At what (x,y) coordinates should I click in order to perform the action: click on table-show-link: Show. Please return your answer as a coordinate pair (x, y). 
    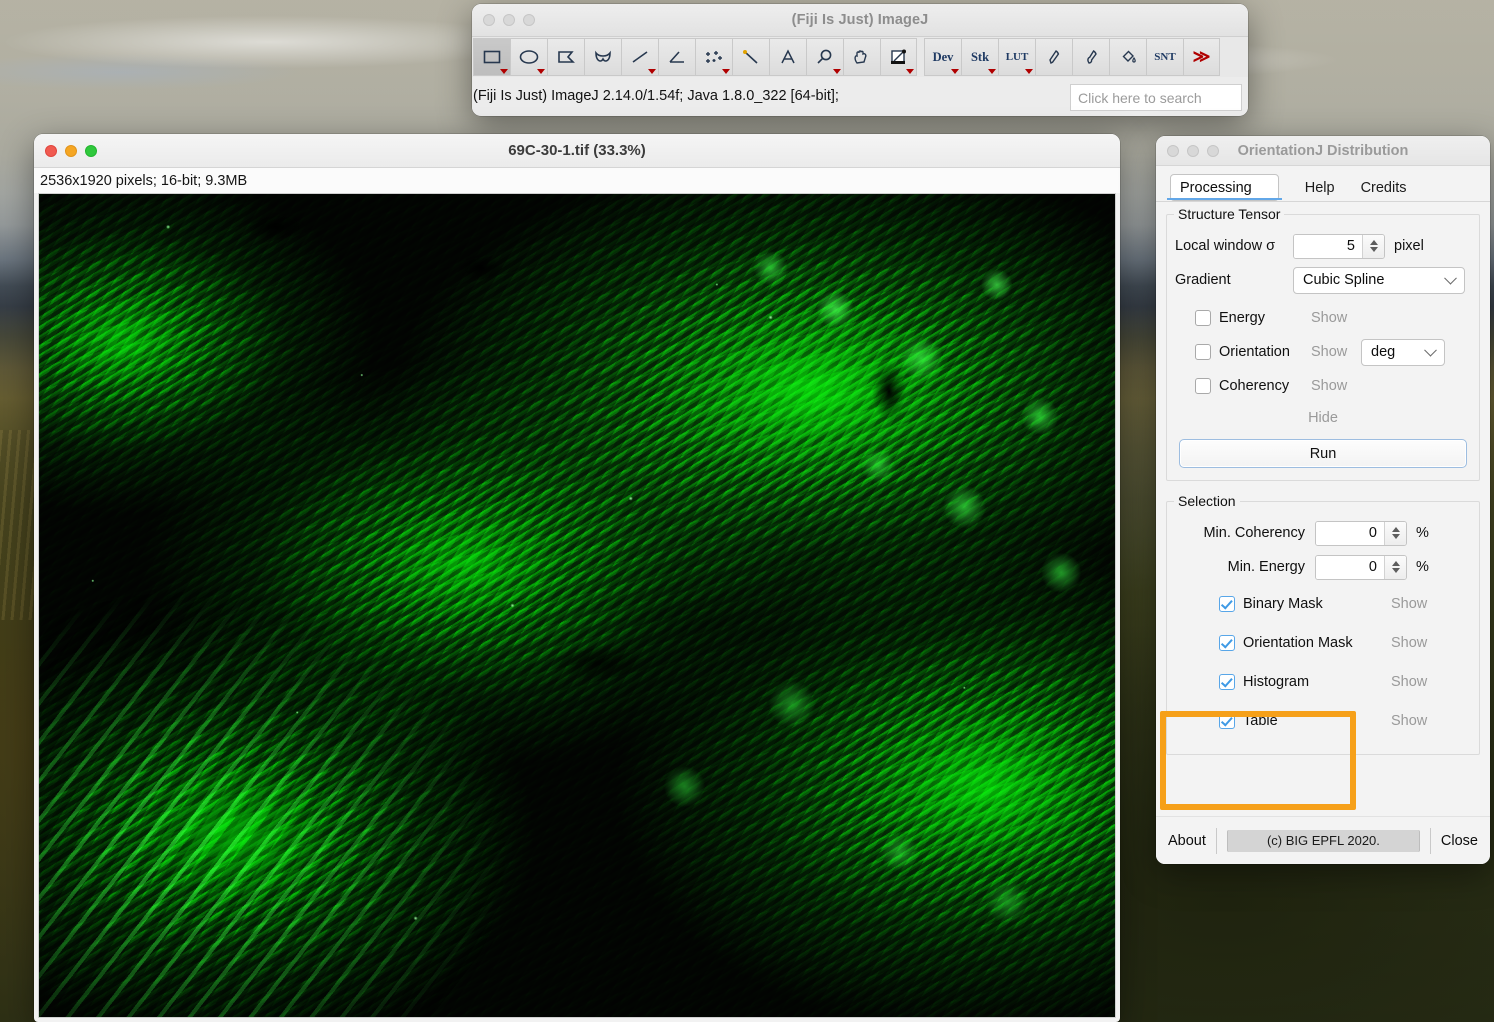
    Looking at the image, I should click on (1409, 721).